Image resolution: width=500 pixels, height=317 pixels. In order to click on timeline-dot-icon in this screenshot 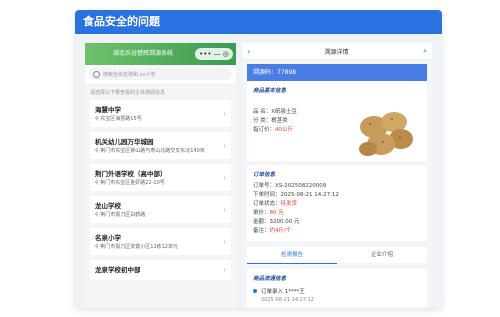, I will do `click(255, 291)`.